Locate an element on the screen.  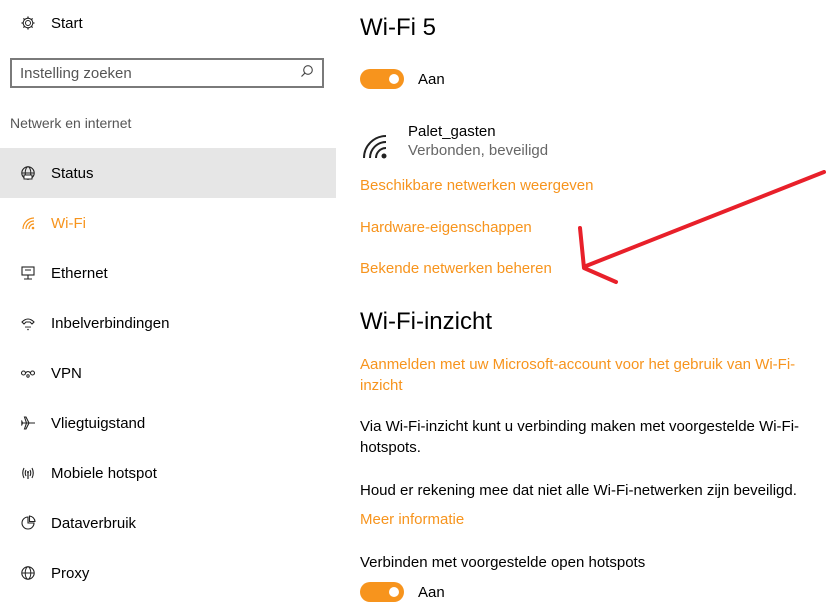
sidebar-item-label: Status is located at coordinates (72, 173).